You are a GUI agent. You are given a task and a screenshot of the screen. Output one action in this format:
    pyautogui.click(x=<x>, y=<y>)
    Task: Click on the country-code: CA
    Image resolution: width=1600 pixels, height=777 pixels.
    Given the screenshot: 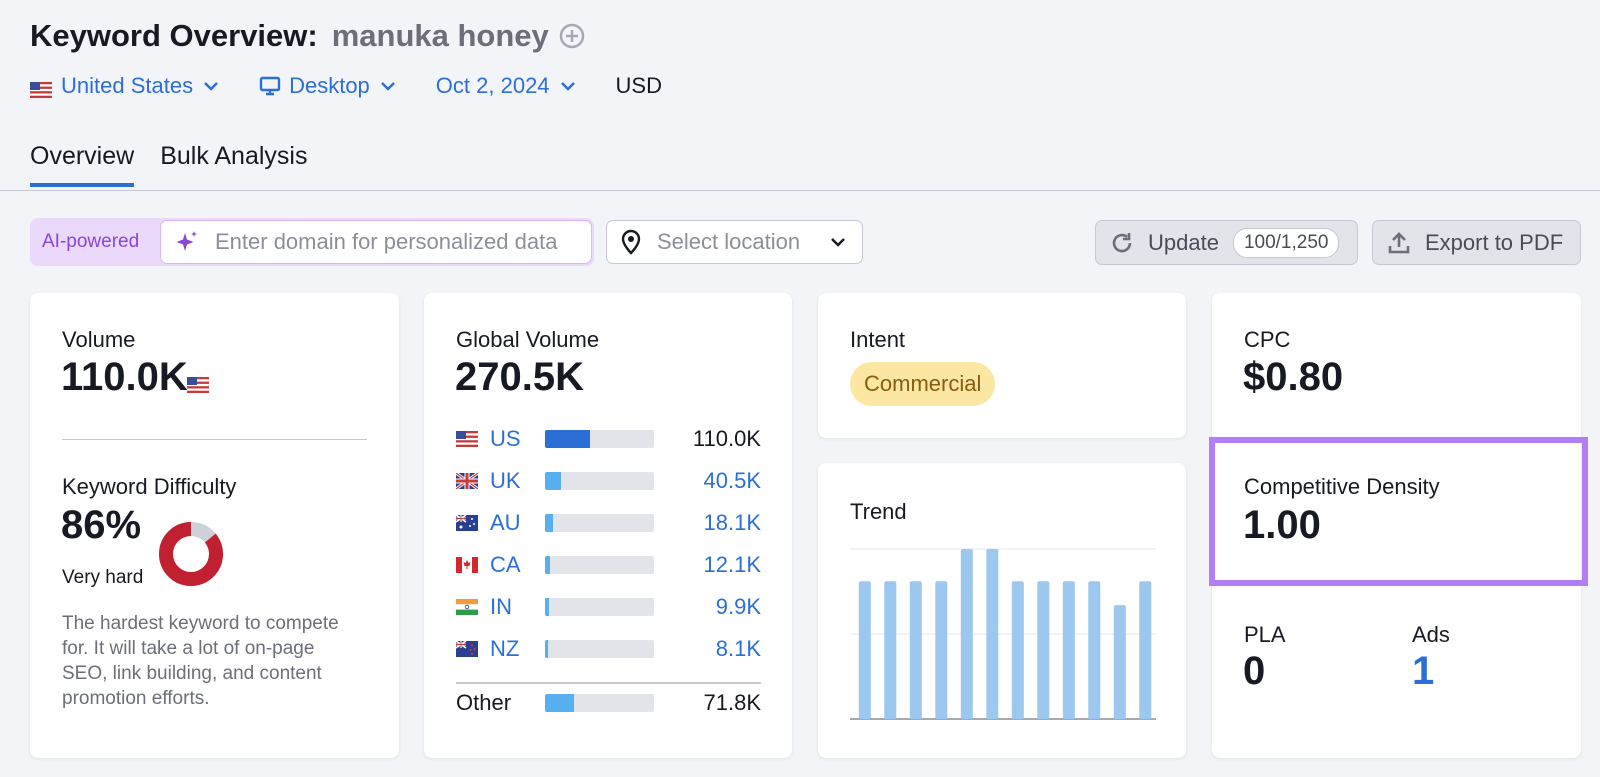 What is the action you would take?
    pyautogui.click(x=505, y=564)
    